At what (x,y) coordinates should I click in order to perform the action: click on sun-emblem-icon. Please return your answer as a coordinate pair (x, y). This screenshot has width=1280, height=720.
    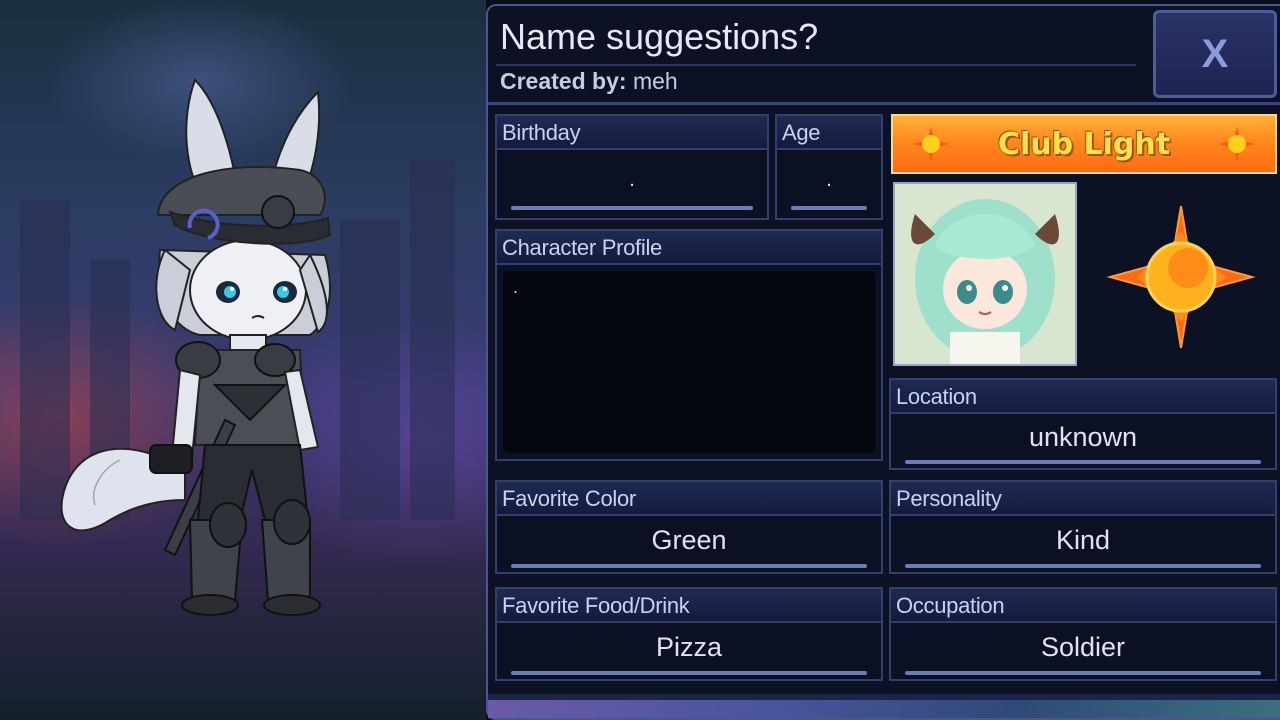
    Looking at the image, I should click on (1181, 277).